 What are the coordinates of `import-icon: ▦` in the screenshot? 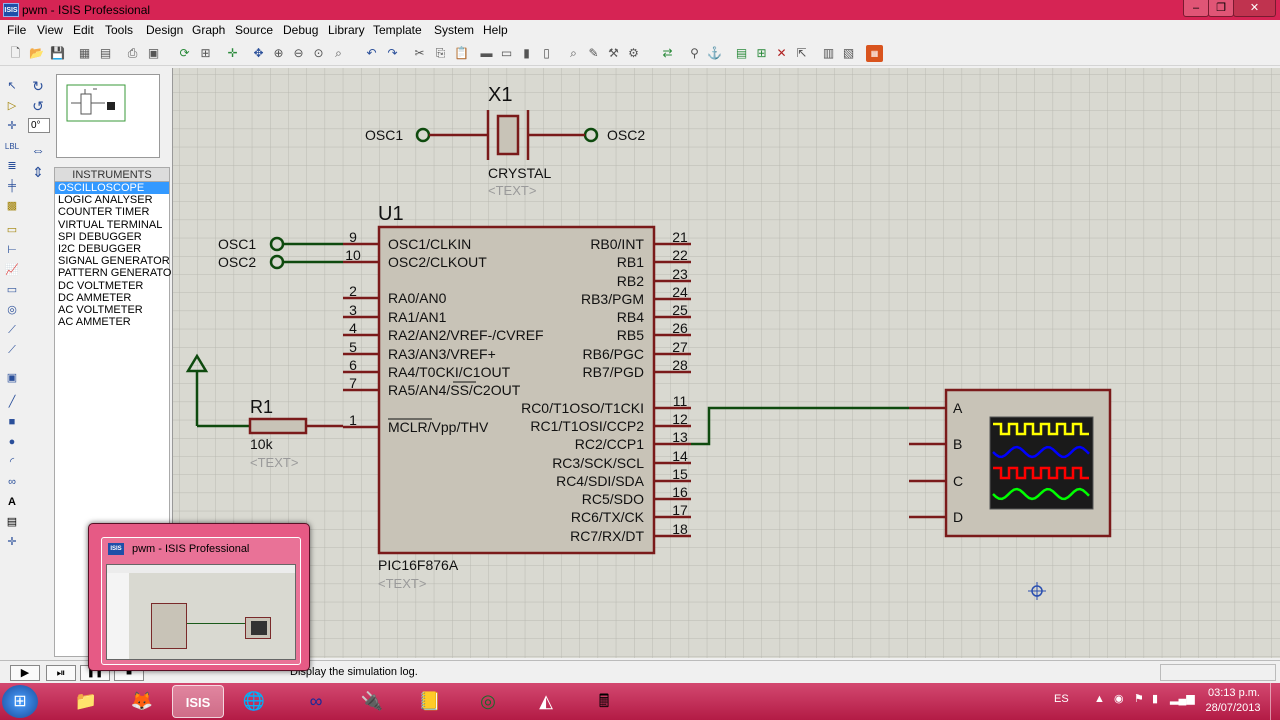 It's located at (84, 53).